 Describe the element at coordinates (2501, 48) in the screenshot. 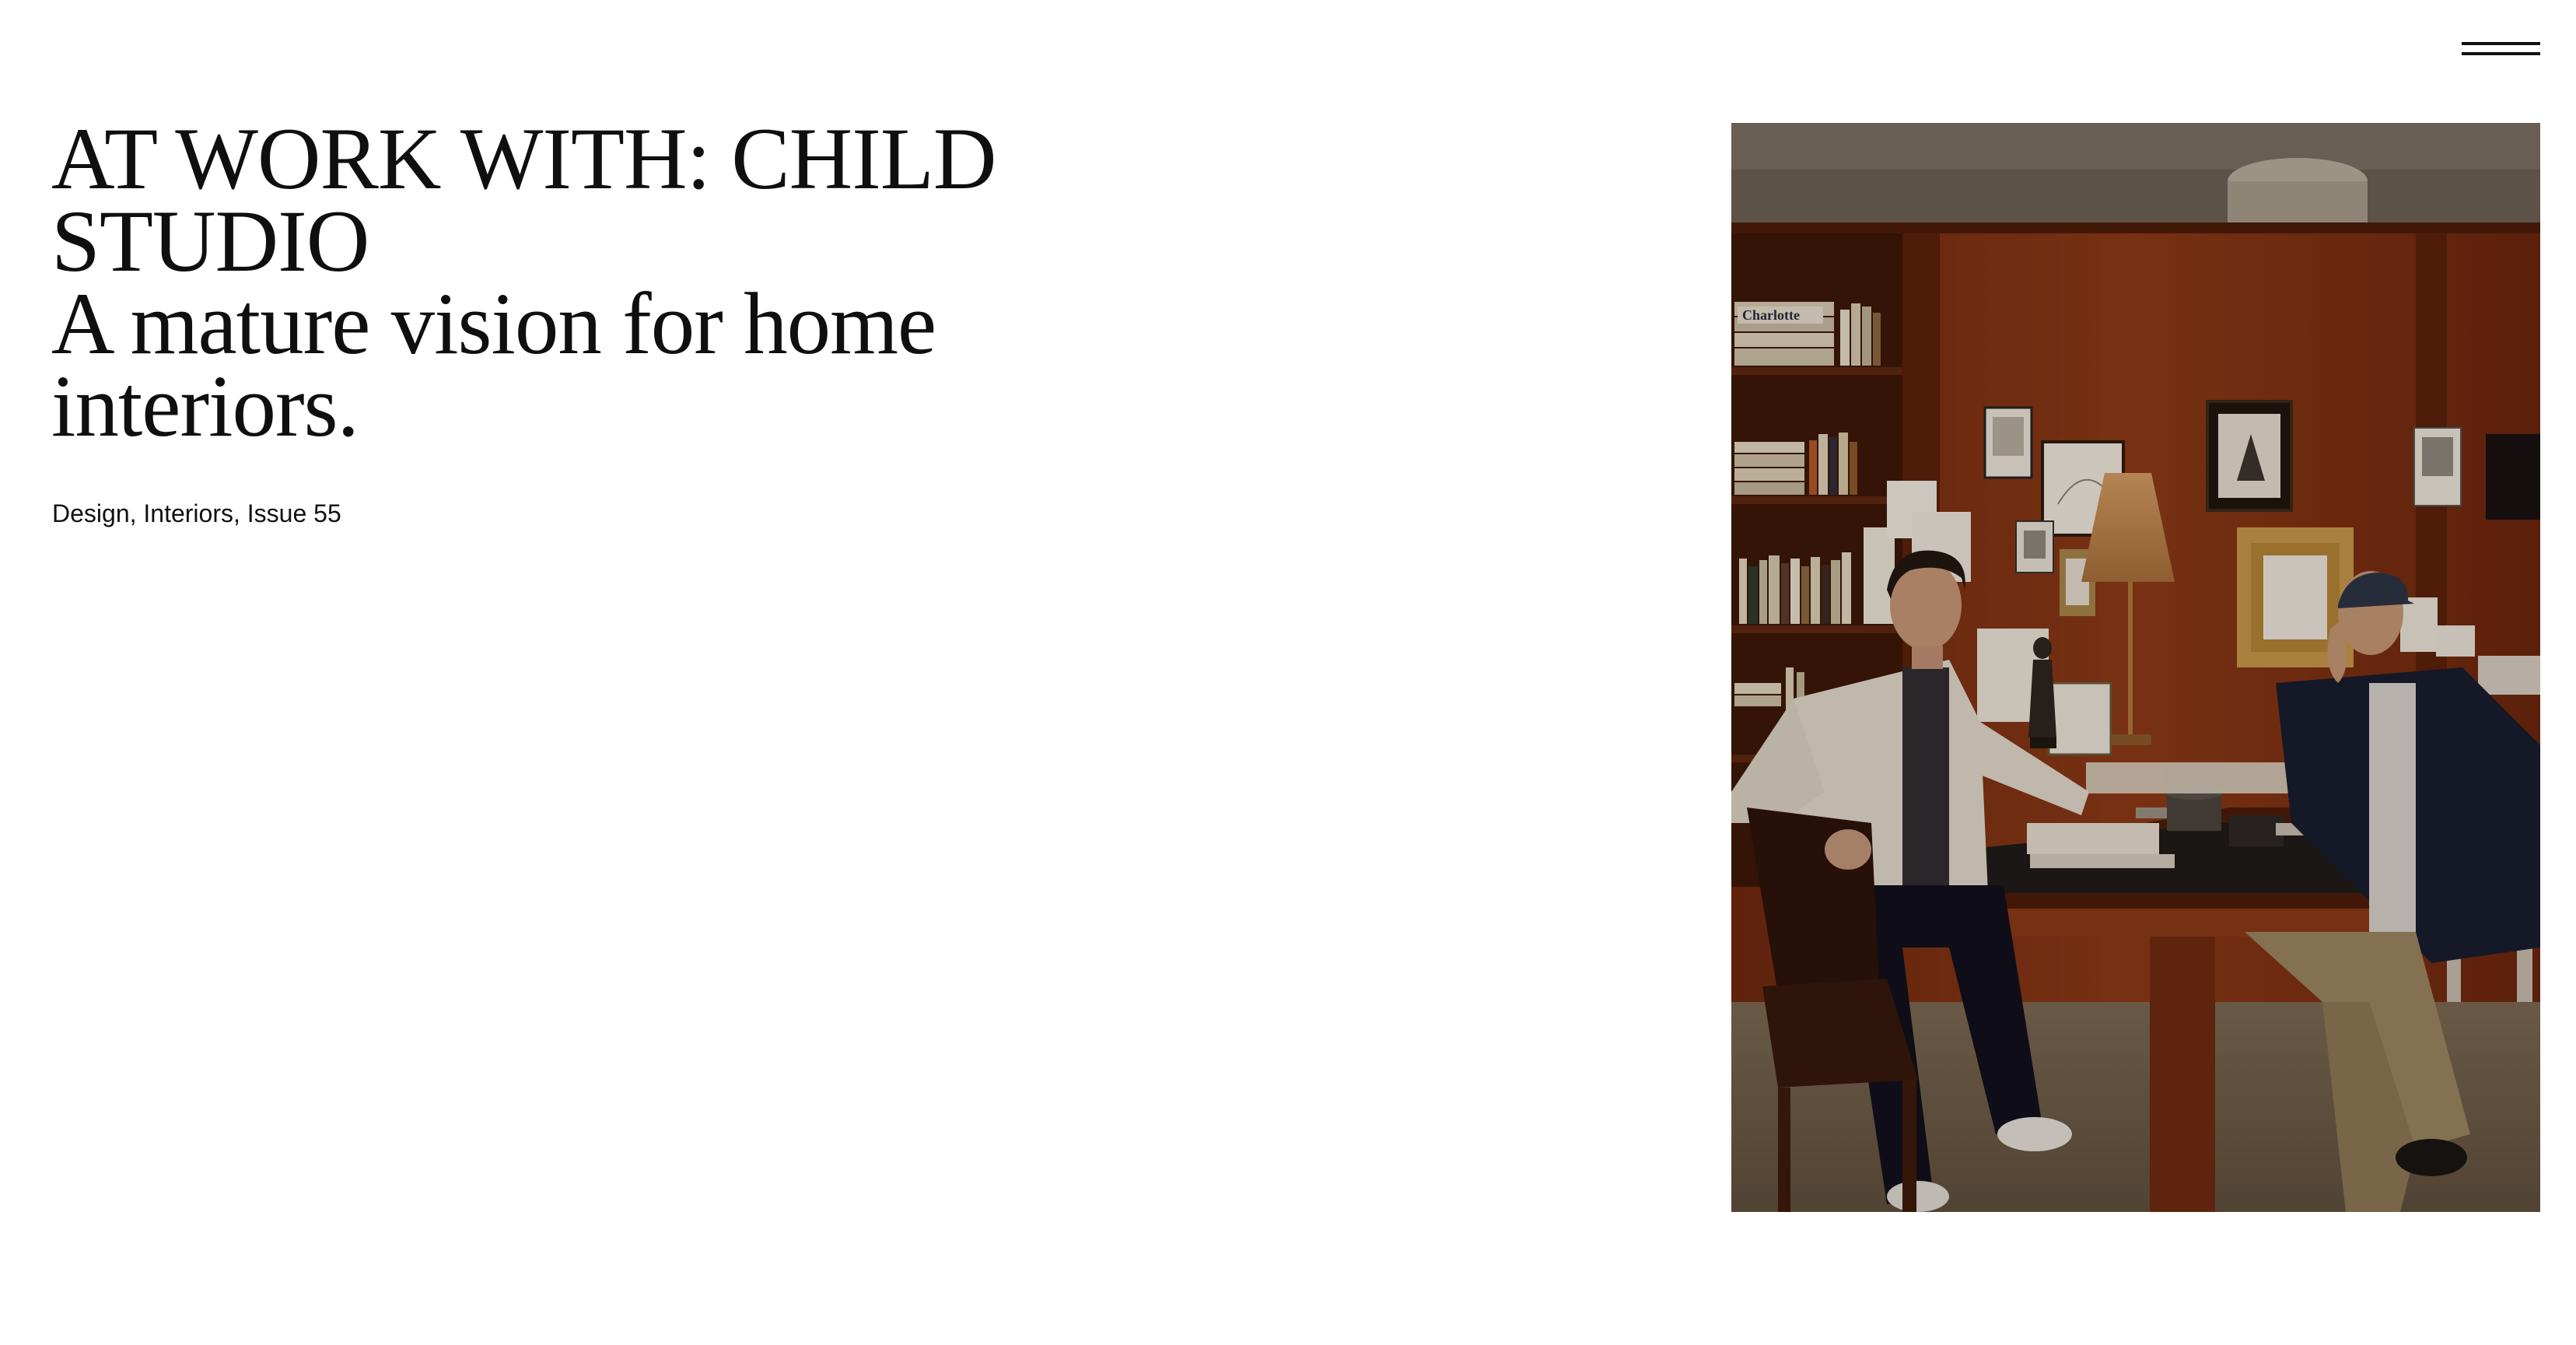

I see `hamburger-menu-icon` at that location.